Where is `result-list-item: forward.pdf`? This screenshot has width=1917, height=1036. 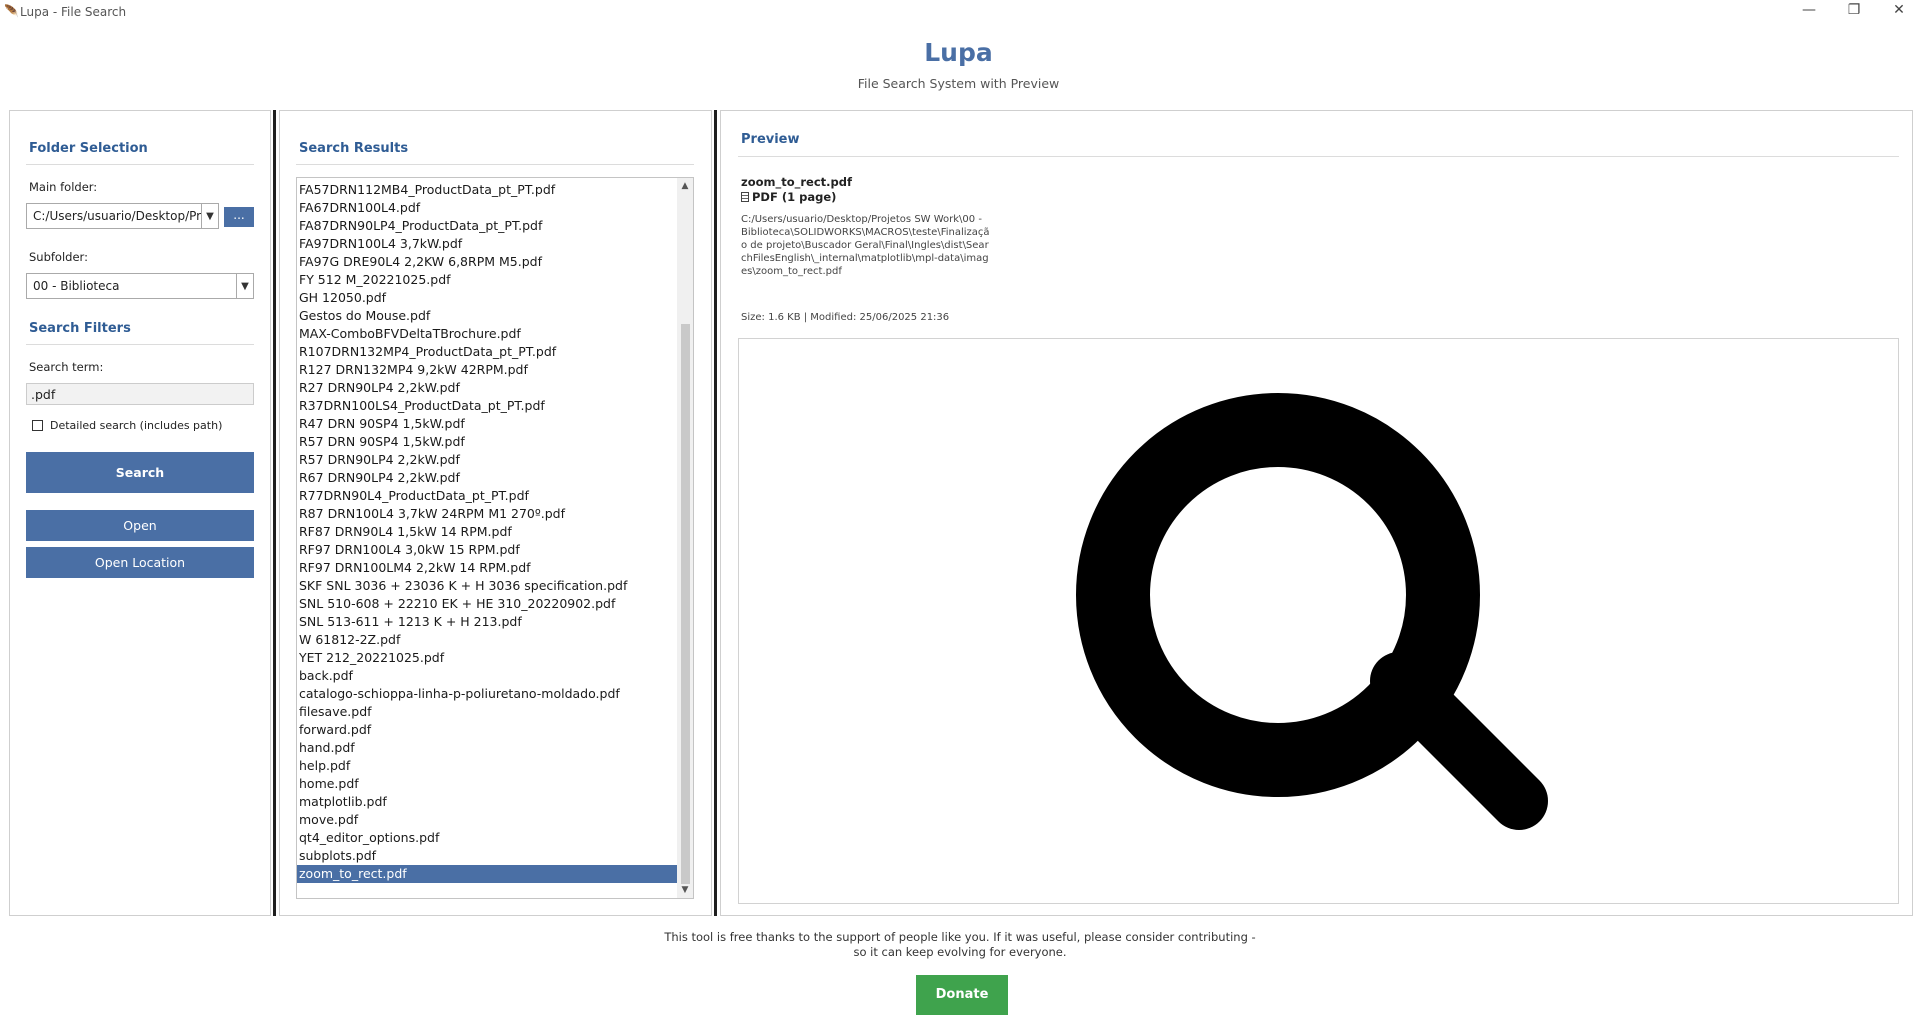
result-list-item: forward.pdf is located at coordinates (487, 730).